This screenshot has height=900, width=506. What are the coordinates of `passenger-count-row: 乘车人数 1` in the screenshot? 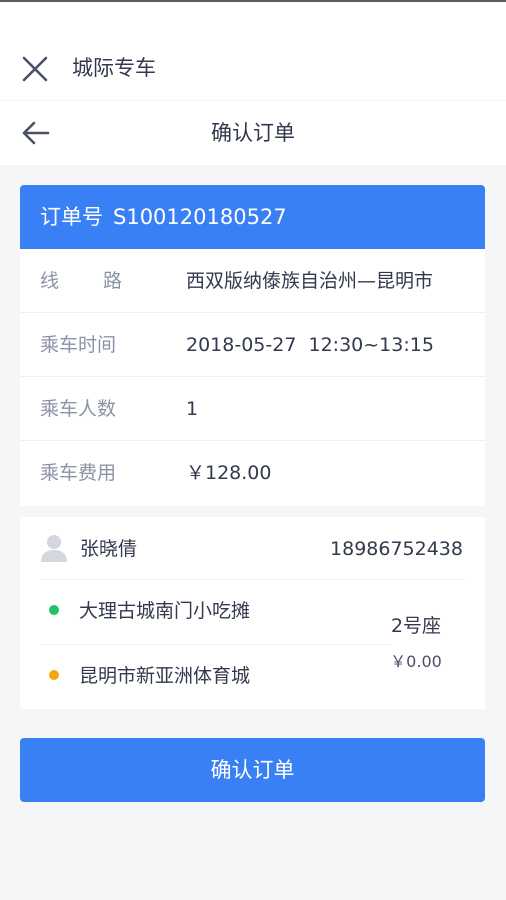 It's located at (252, 409).